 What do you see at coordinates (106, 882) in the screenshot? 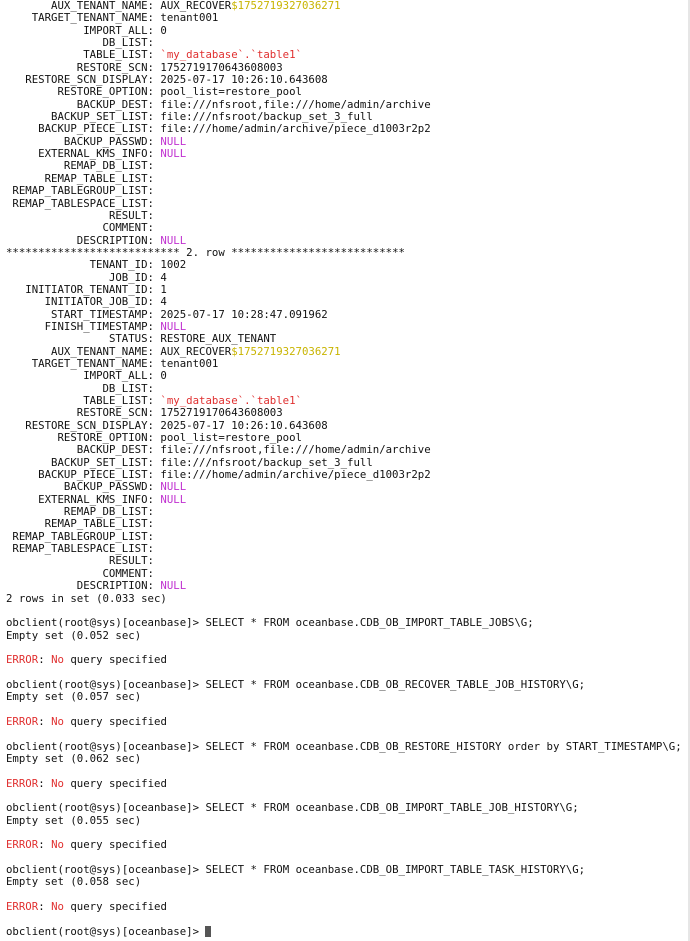
I see `query-time: (0.058 sec)` at bounding box center [106, 882].